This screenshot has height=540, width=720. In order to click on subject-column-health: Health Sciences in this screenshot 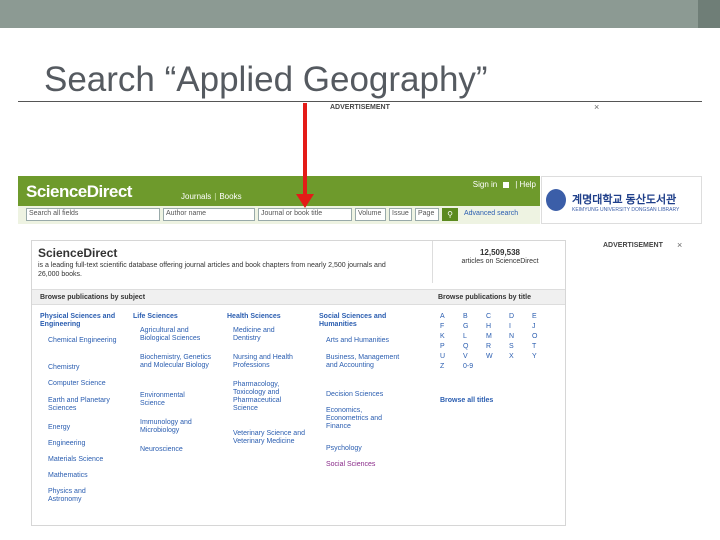, I will do `click(272, 317)`.